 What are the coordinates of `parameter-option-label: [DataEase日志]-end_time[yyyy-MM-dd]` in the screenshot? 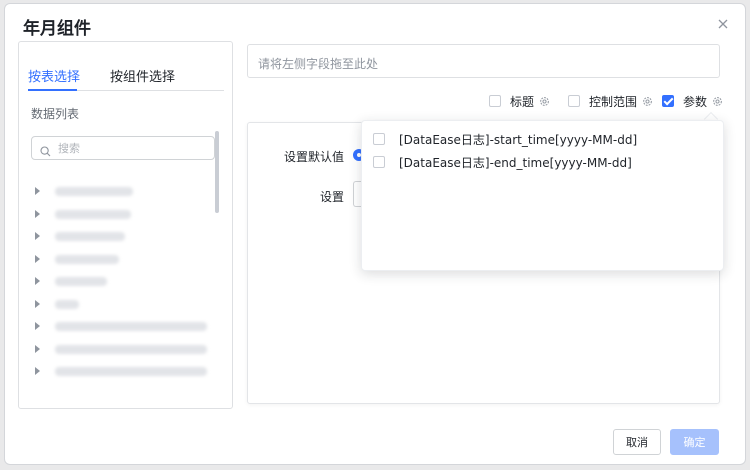 It's located at (515, 162).